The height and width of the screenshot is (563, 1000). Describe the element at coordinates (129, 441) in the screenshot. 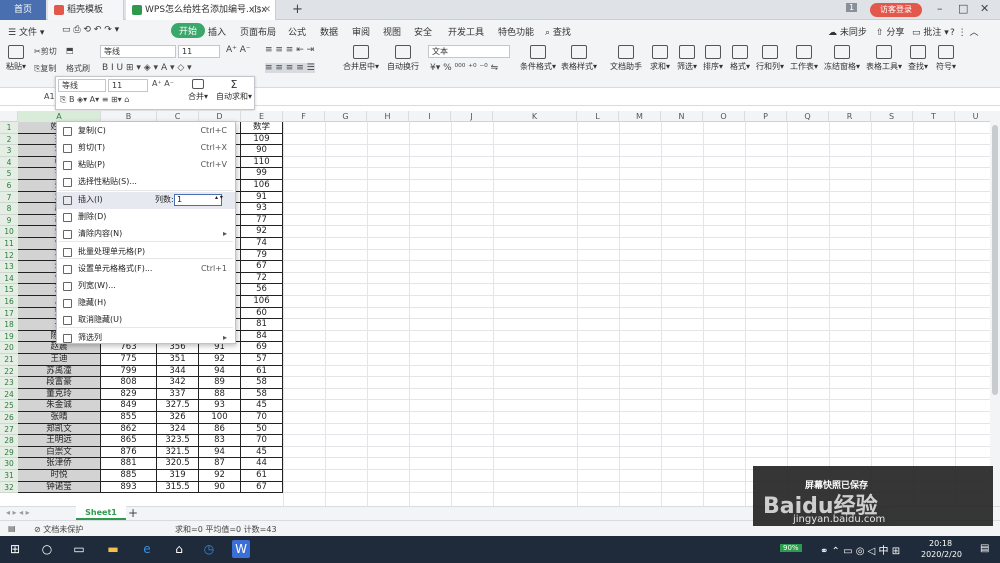

I see `cell-b: 865` at that location.